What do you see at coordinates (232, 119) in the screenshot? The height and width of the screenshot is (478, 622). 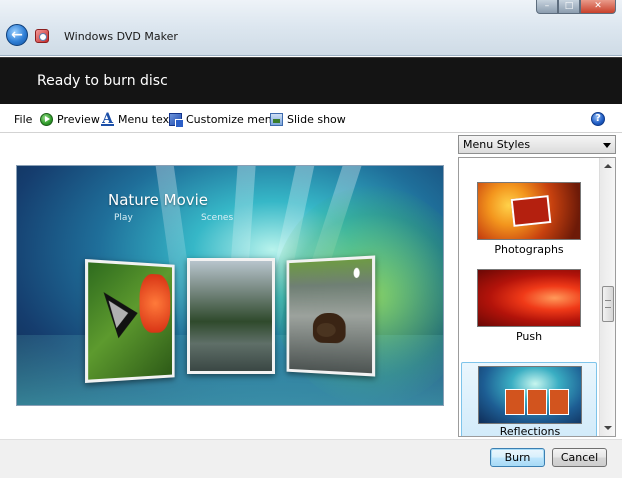 I see `customize-menu-label: Customize menu` at bounding box center [232, 119].